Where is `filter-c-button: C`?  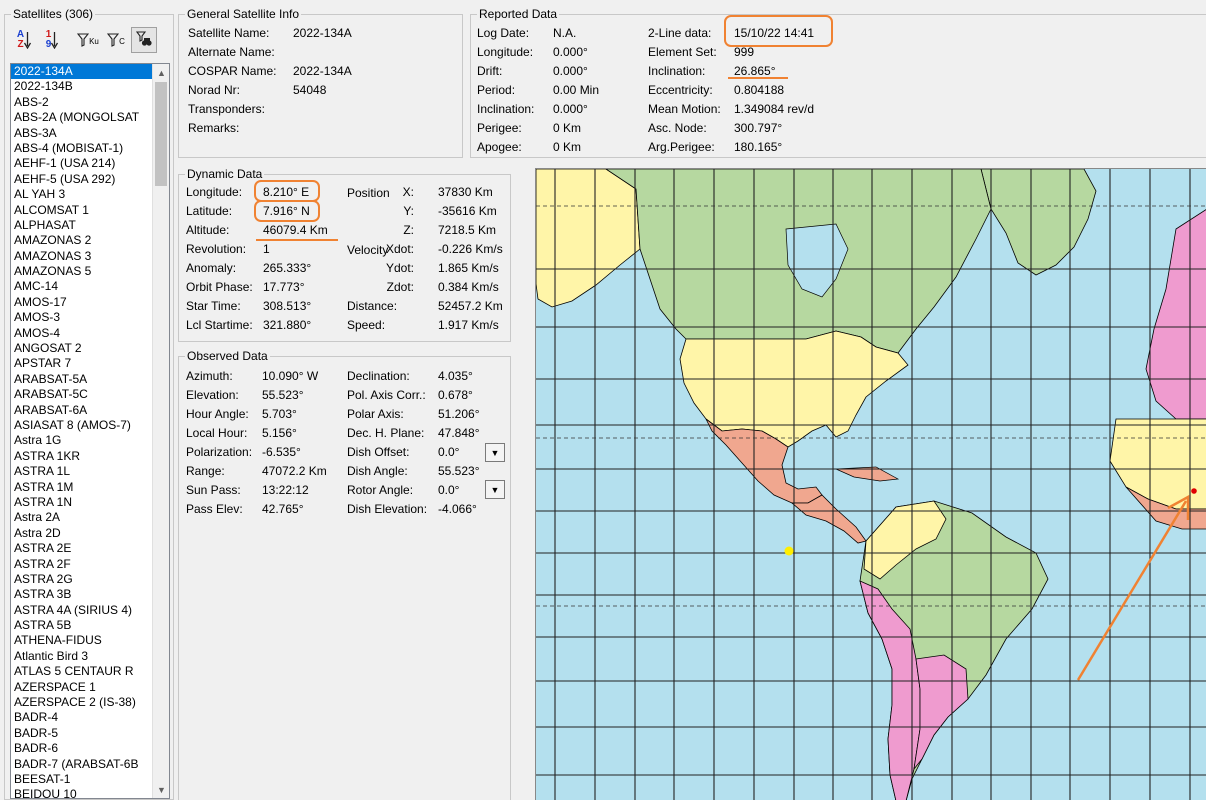 filter-c-button: C is located at coordinates (116, 40).